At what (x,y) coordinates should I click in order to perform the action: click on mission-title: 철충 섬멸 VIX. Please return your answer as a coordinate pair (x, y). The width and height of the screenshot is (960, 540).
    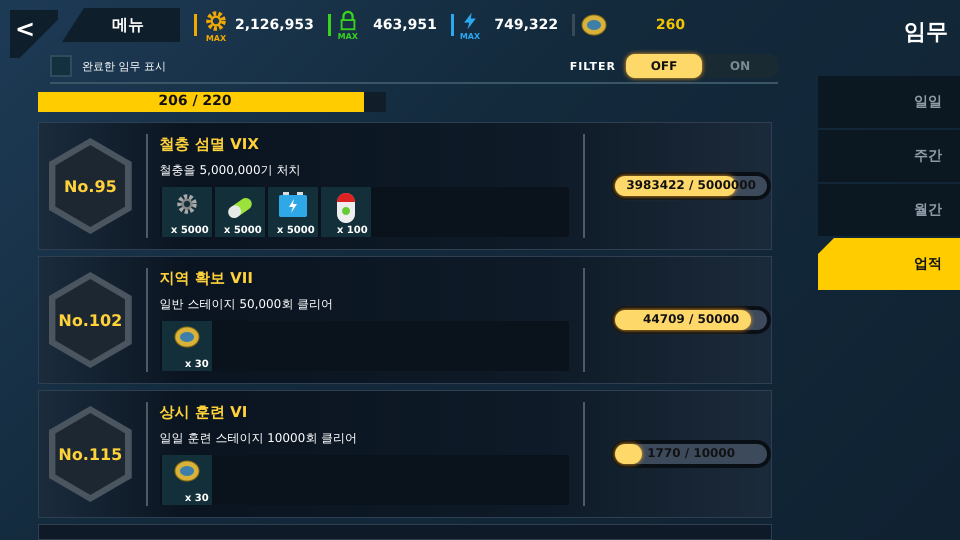
    Looking at the image, I should click on (210, 144).